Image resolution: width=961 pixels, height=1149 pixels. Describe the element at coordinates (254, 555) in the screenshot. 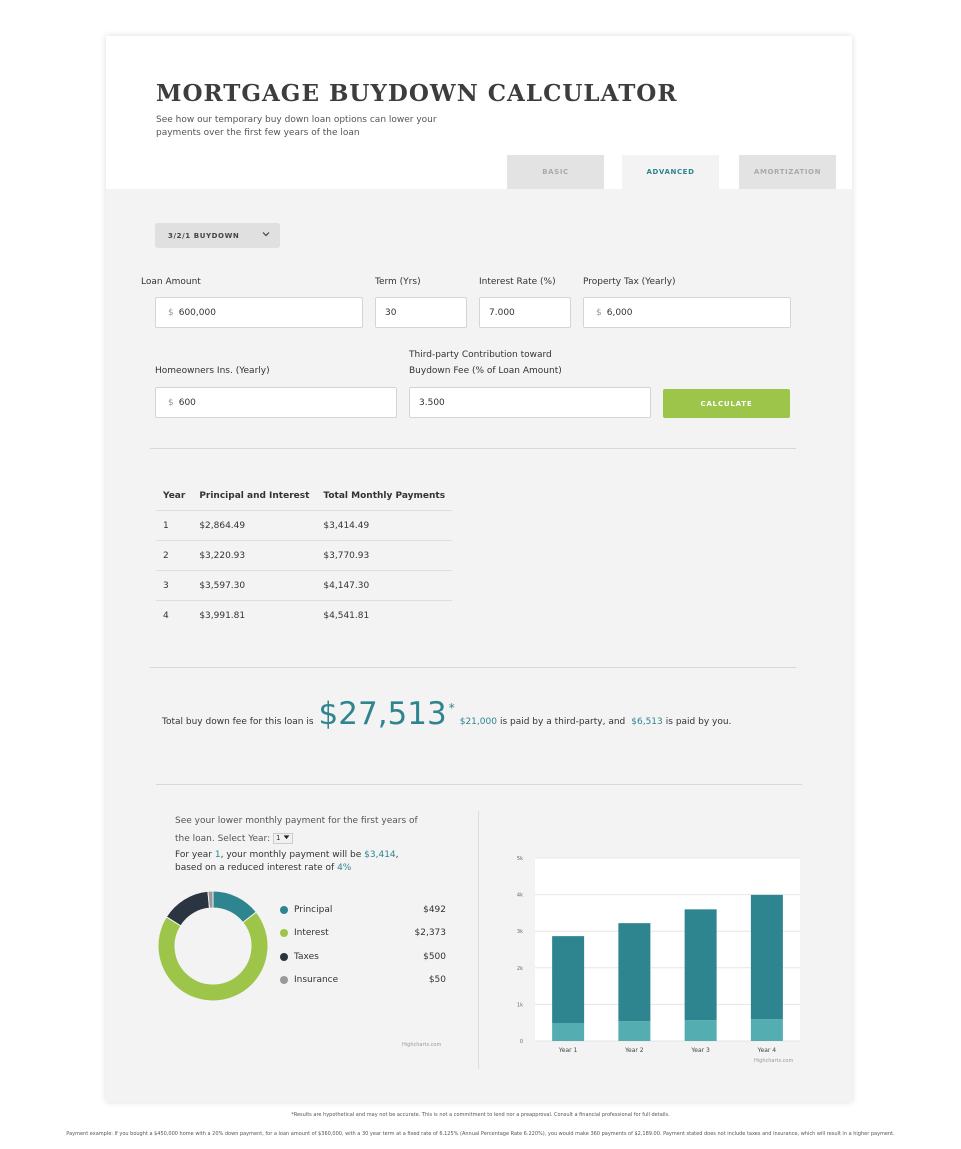

I see `table-cell: $3,220.93` at that location.